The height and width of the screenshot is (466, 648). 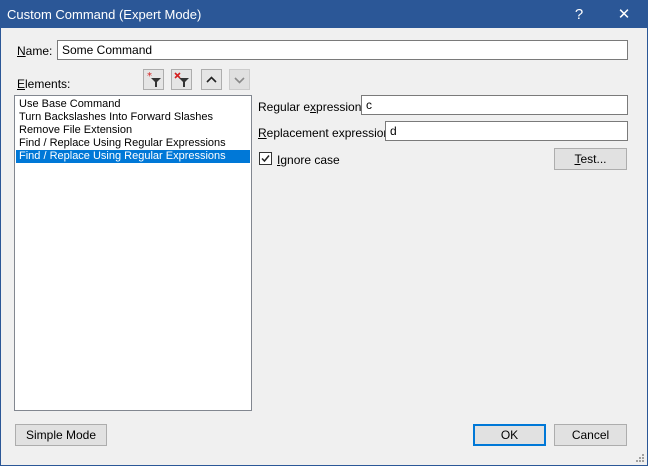 I want to click on add-filter-button: *, so click(x=153, y=79).